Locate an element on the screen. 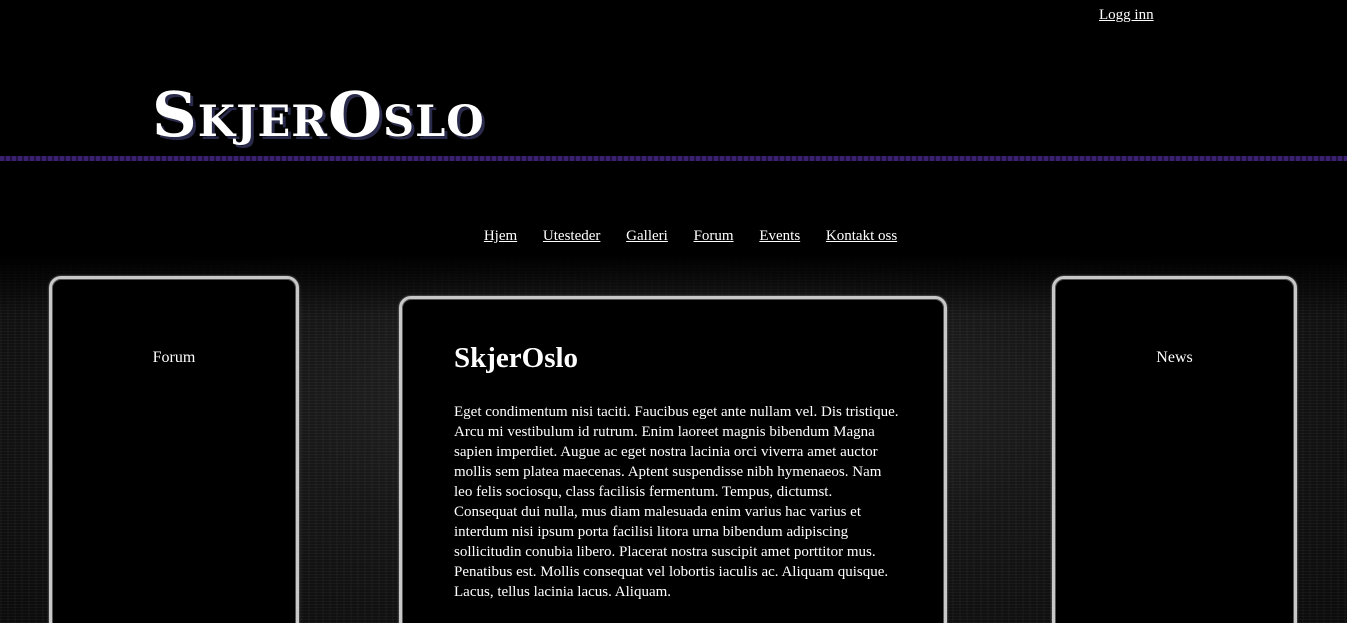  nav-item-utesteder: Utesteder is located at coordinates (571, 236).